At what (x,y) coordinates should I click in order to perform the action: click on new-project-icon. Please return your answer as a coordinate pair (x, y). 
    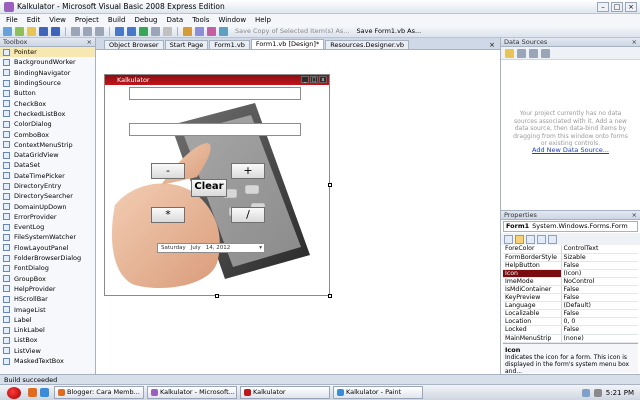
    Looking at the image, I should click on (7, 31).